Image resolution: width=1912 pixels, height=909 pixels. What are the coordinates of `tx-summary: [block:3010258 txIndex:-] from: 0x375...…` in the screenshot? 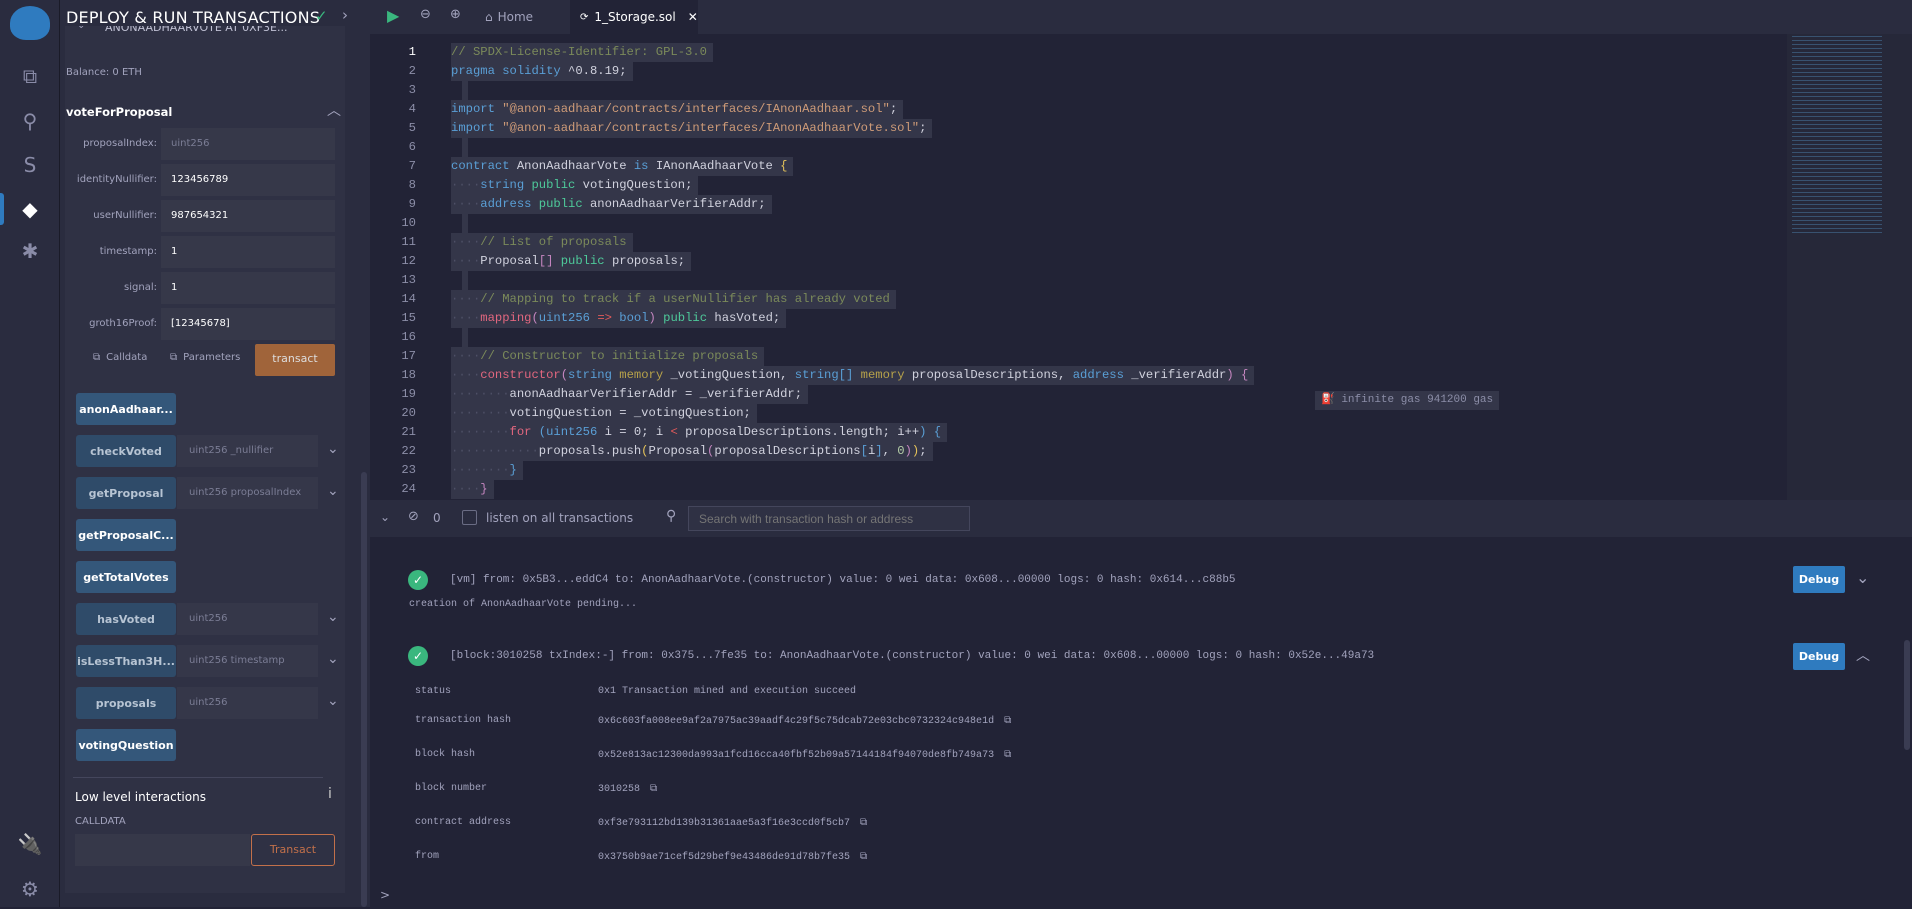 It's located at (912, 656).